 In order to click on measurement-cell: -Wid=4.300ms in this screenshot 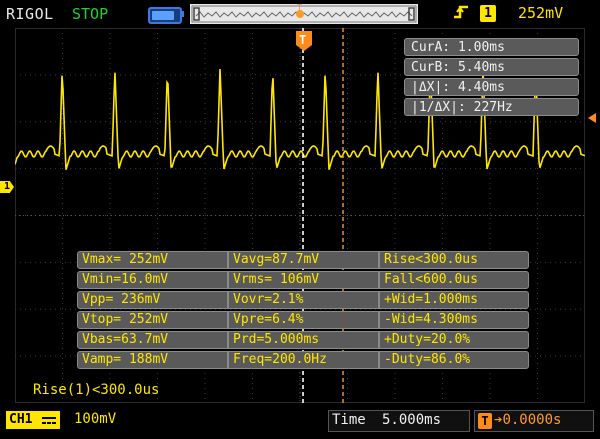, I will do `click(454, 320)`.